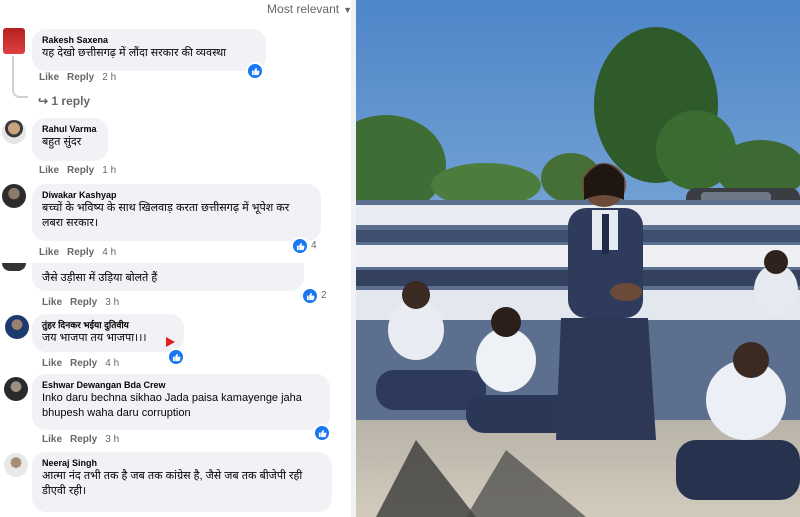  I want to click on view-replies-link: ↪ 1 reply, so click(64, 101).